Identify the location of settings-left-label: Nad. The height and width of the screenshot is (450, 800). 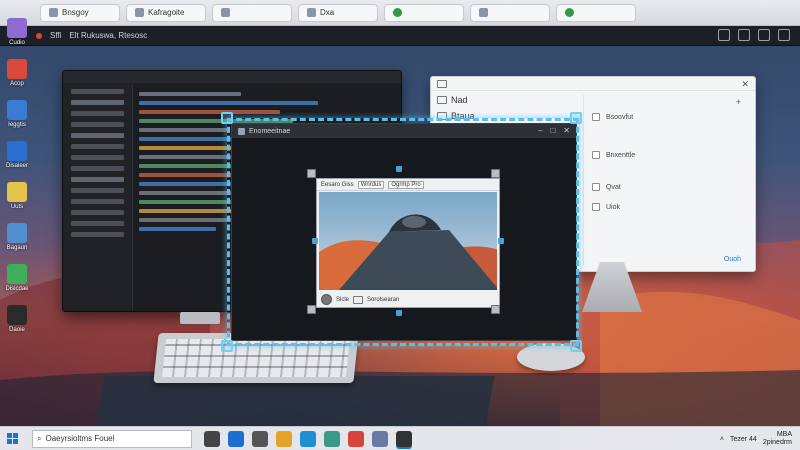
(459, 100).